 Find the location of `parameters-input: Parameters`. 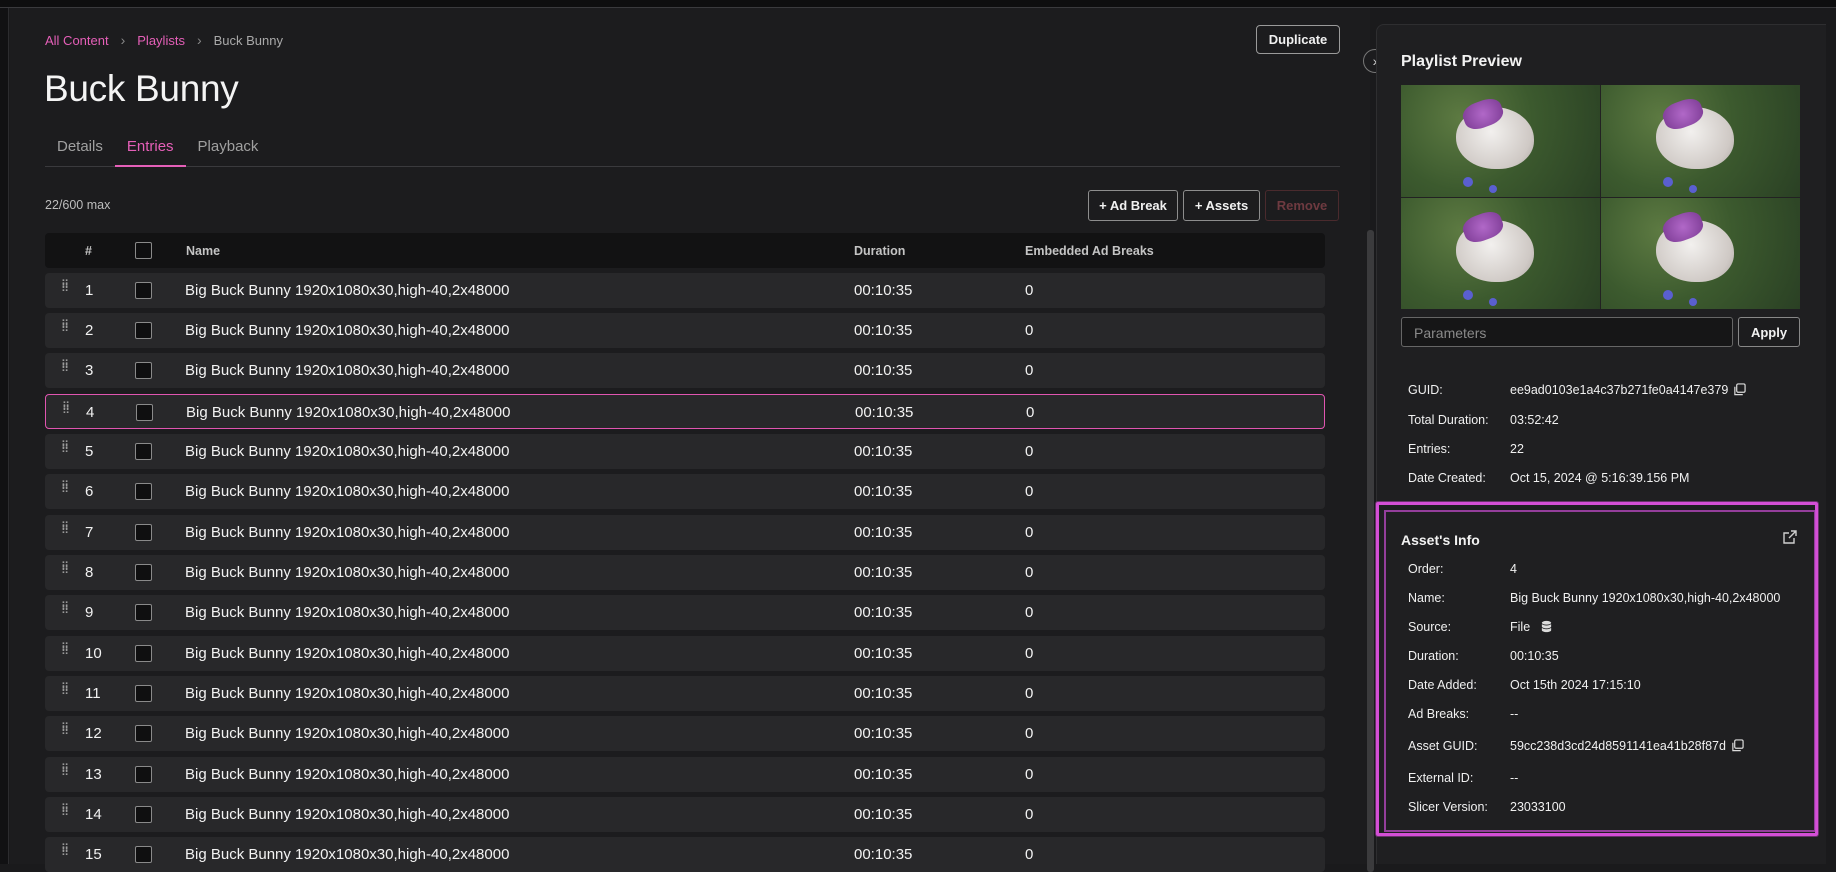

parameters-input: Parameters is located at coordinates (1567, 332).